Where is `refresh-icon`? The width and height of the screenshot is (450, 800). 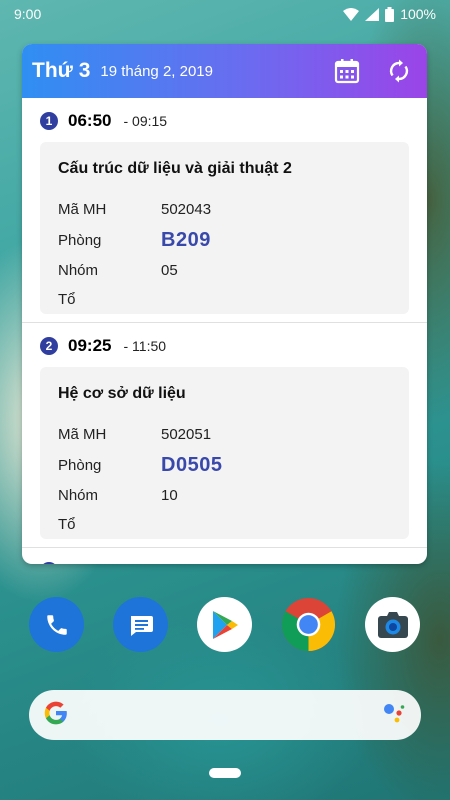
refresh-icon is located at coordinates (399, 71).